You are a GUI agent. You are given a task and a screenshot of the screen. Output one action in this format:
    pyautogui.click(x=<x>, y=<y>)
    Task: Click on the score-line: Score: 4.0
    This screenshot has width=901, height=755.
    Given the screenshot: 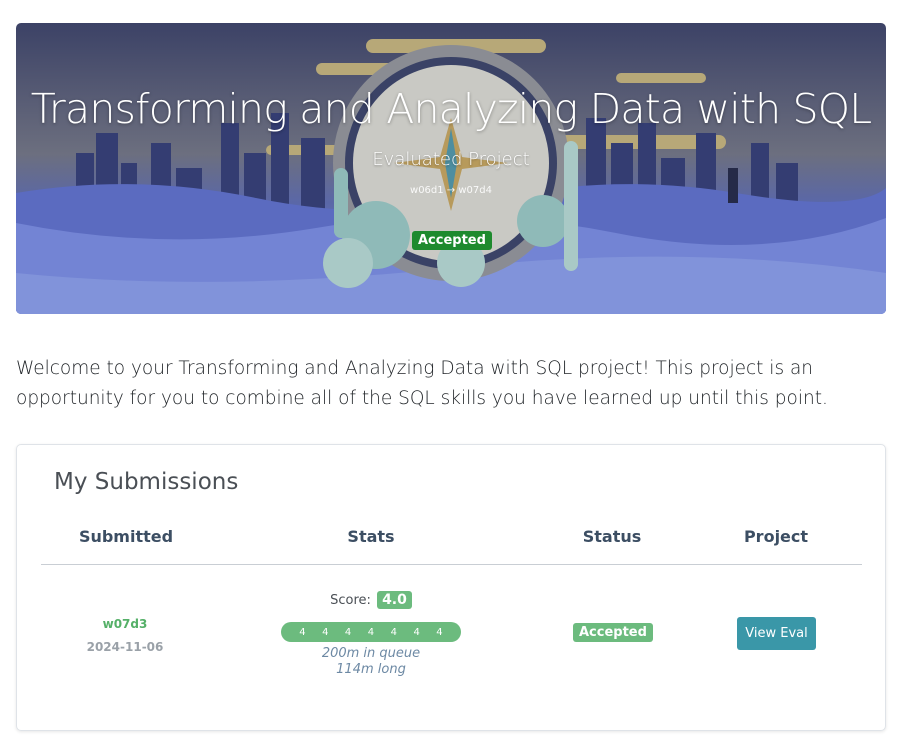 What is the action you would take?
    pyautogui.click(x=371, y=600)
    